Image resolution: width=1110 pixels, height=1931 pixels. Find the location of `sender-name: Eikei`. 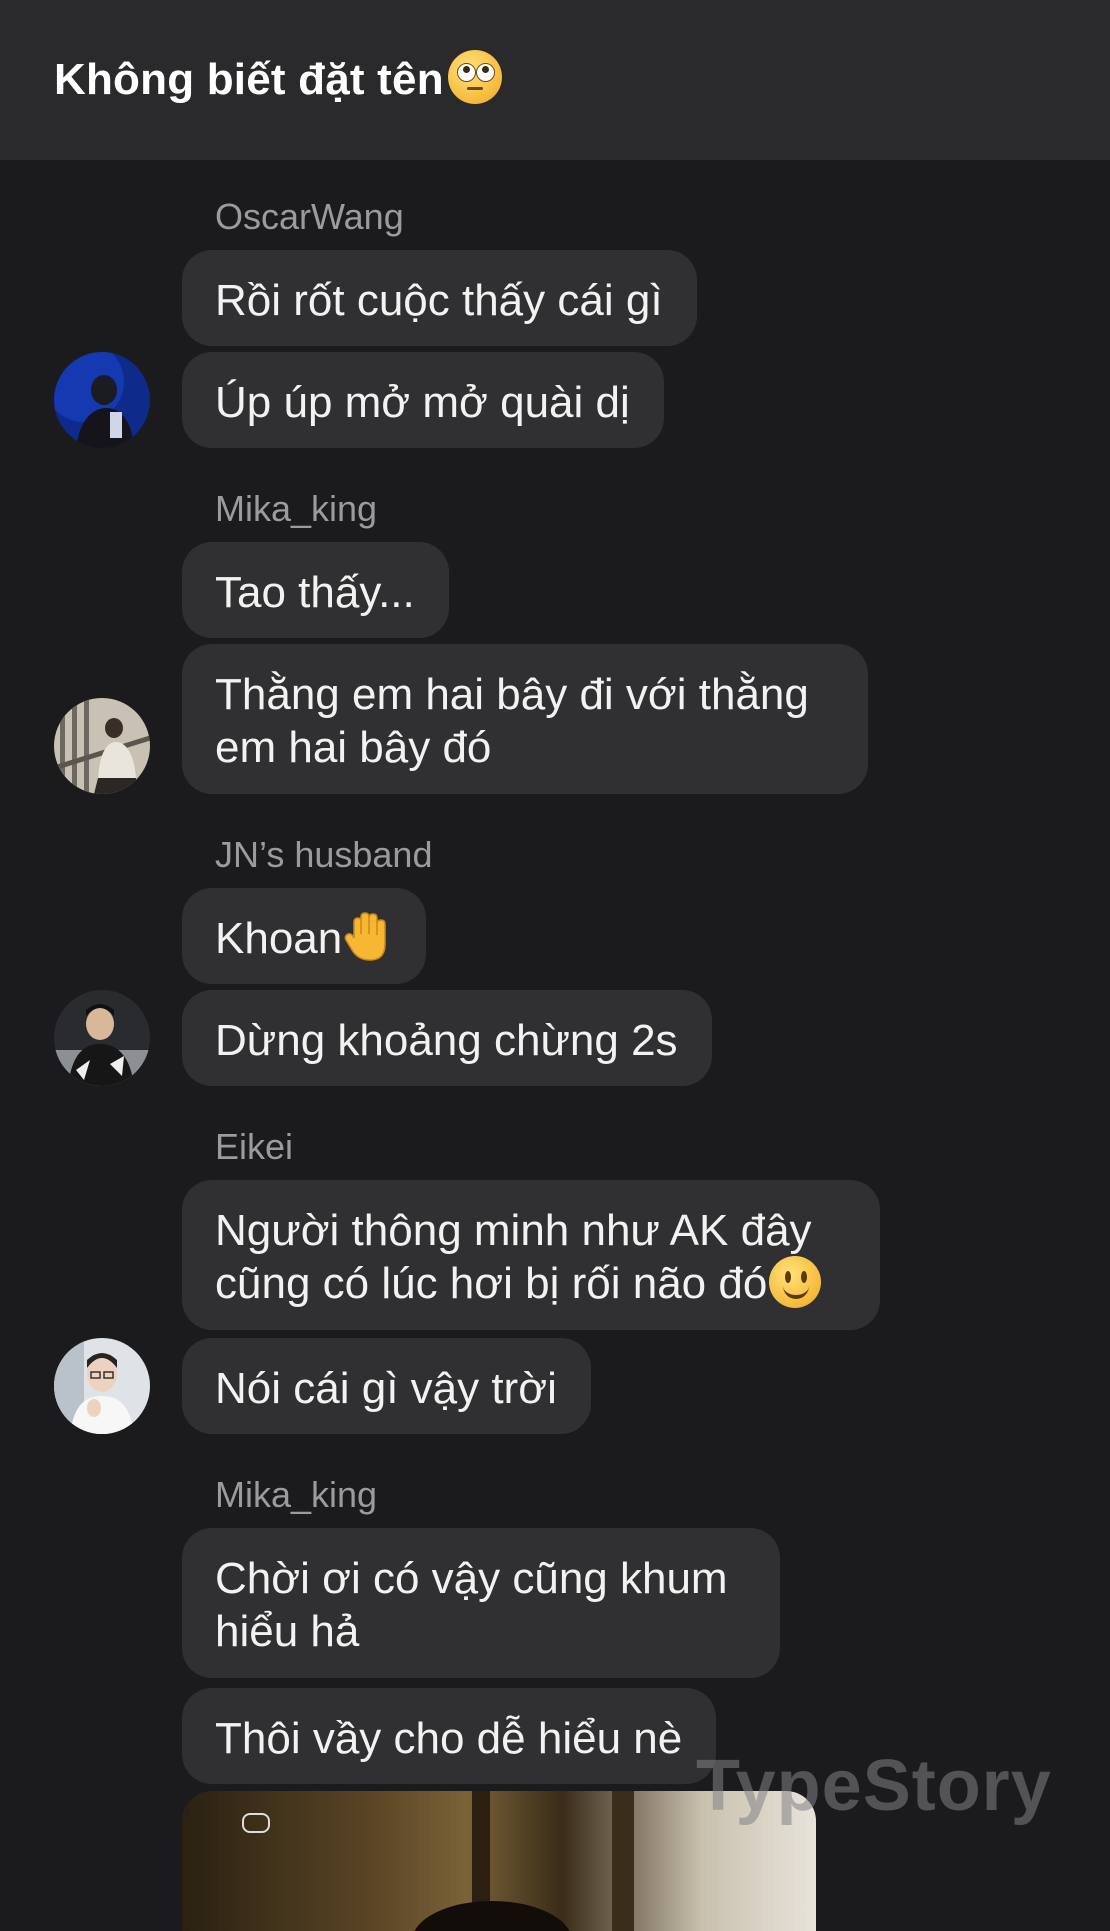

sender-name: Eikei is located at coordinates (254, 1146).